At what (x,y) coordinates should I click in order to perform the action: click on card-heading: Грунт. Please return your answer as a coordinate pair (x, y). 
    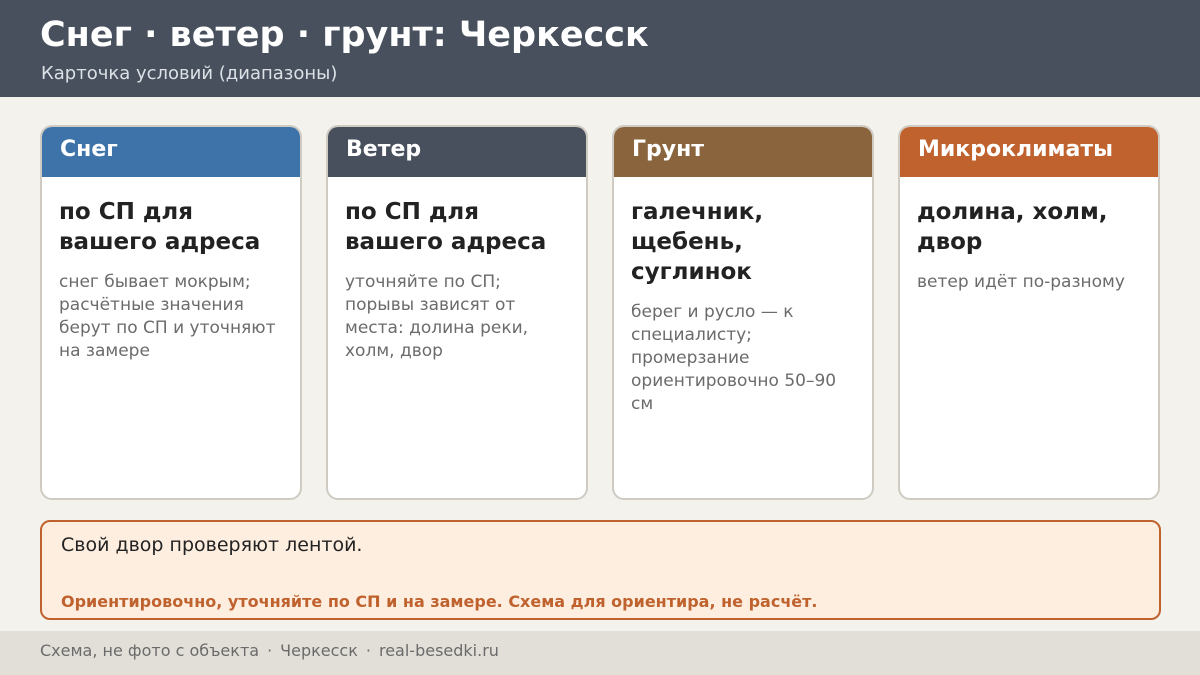
    Looking at the image, I should click on (743, 152).